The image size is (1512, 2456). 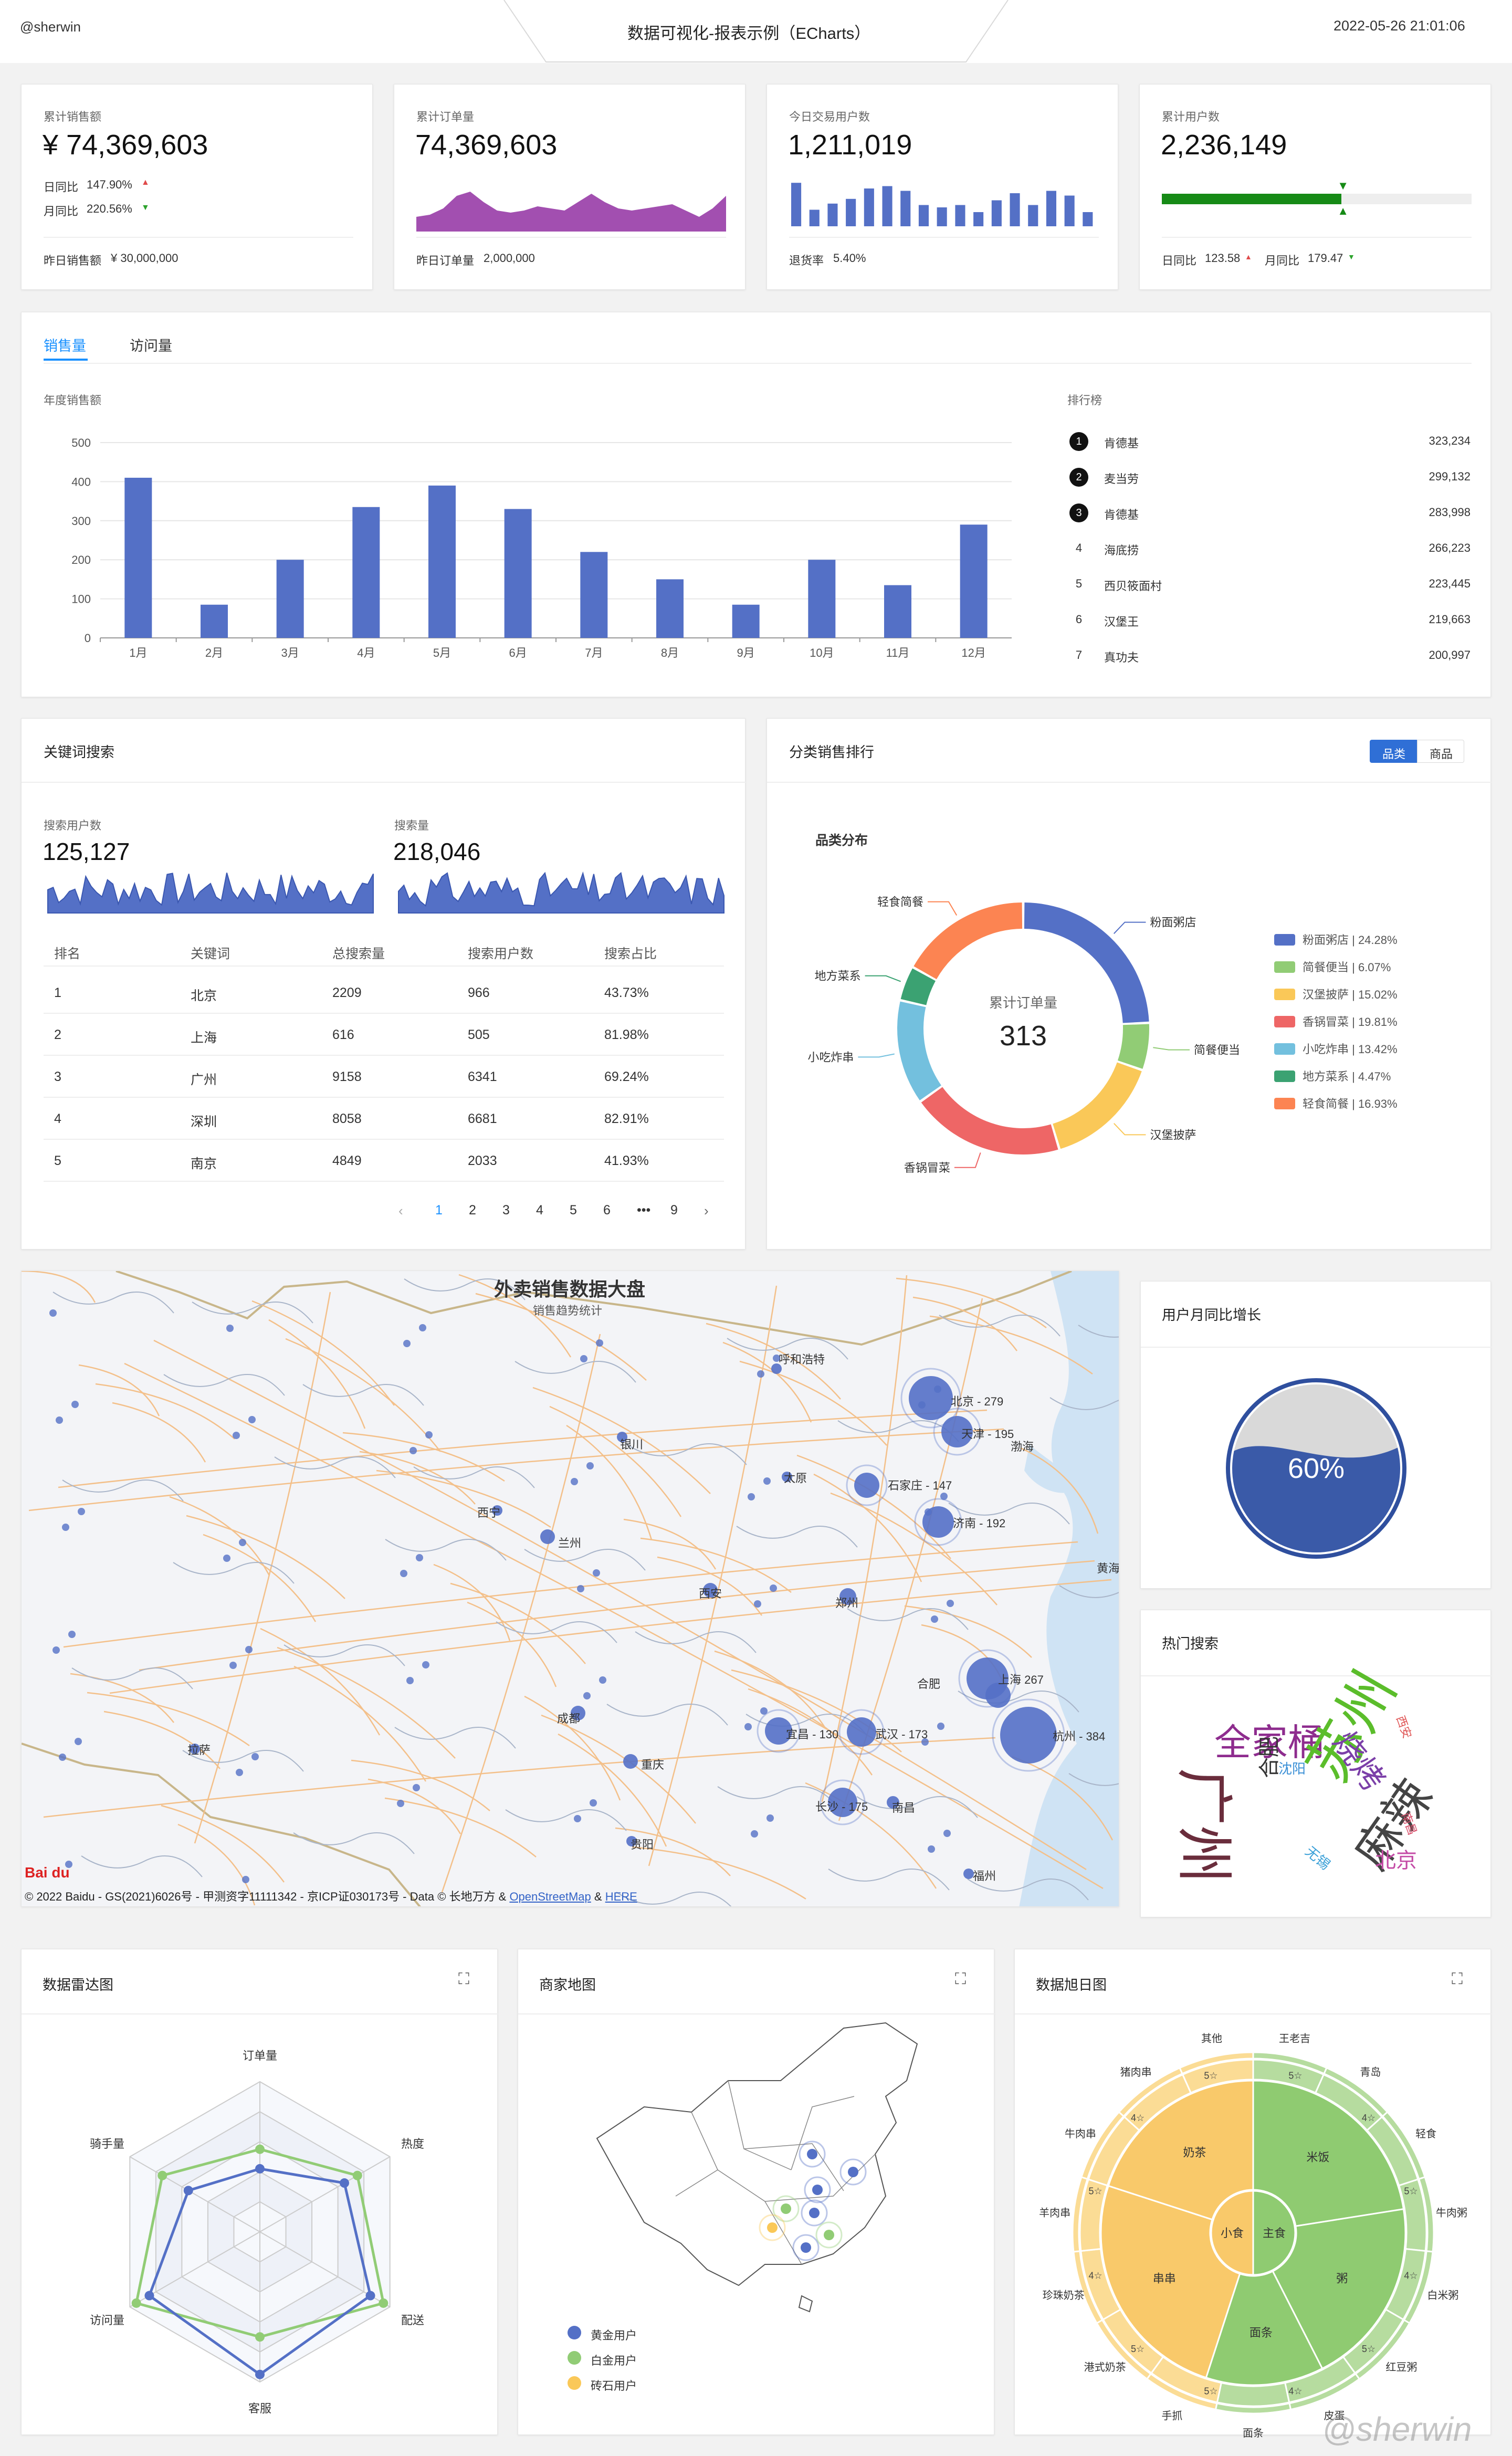 I want to click on rank-name: 真功夫, so click(x=1121, y=656).